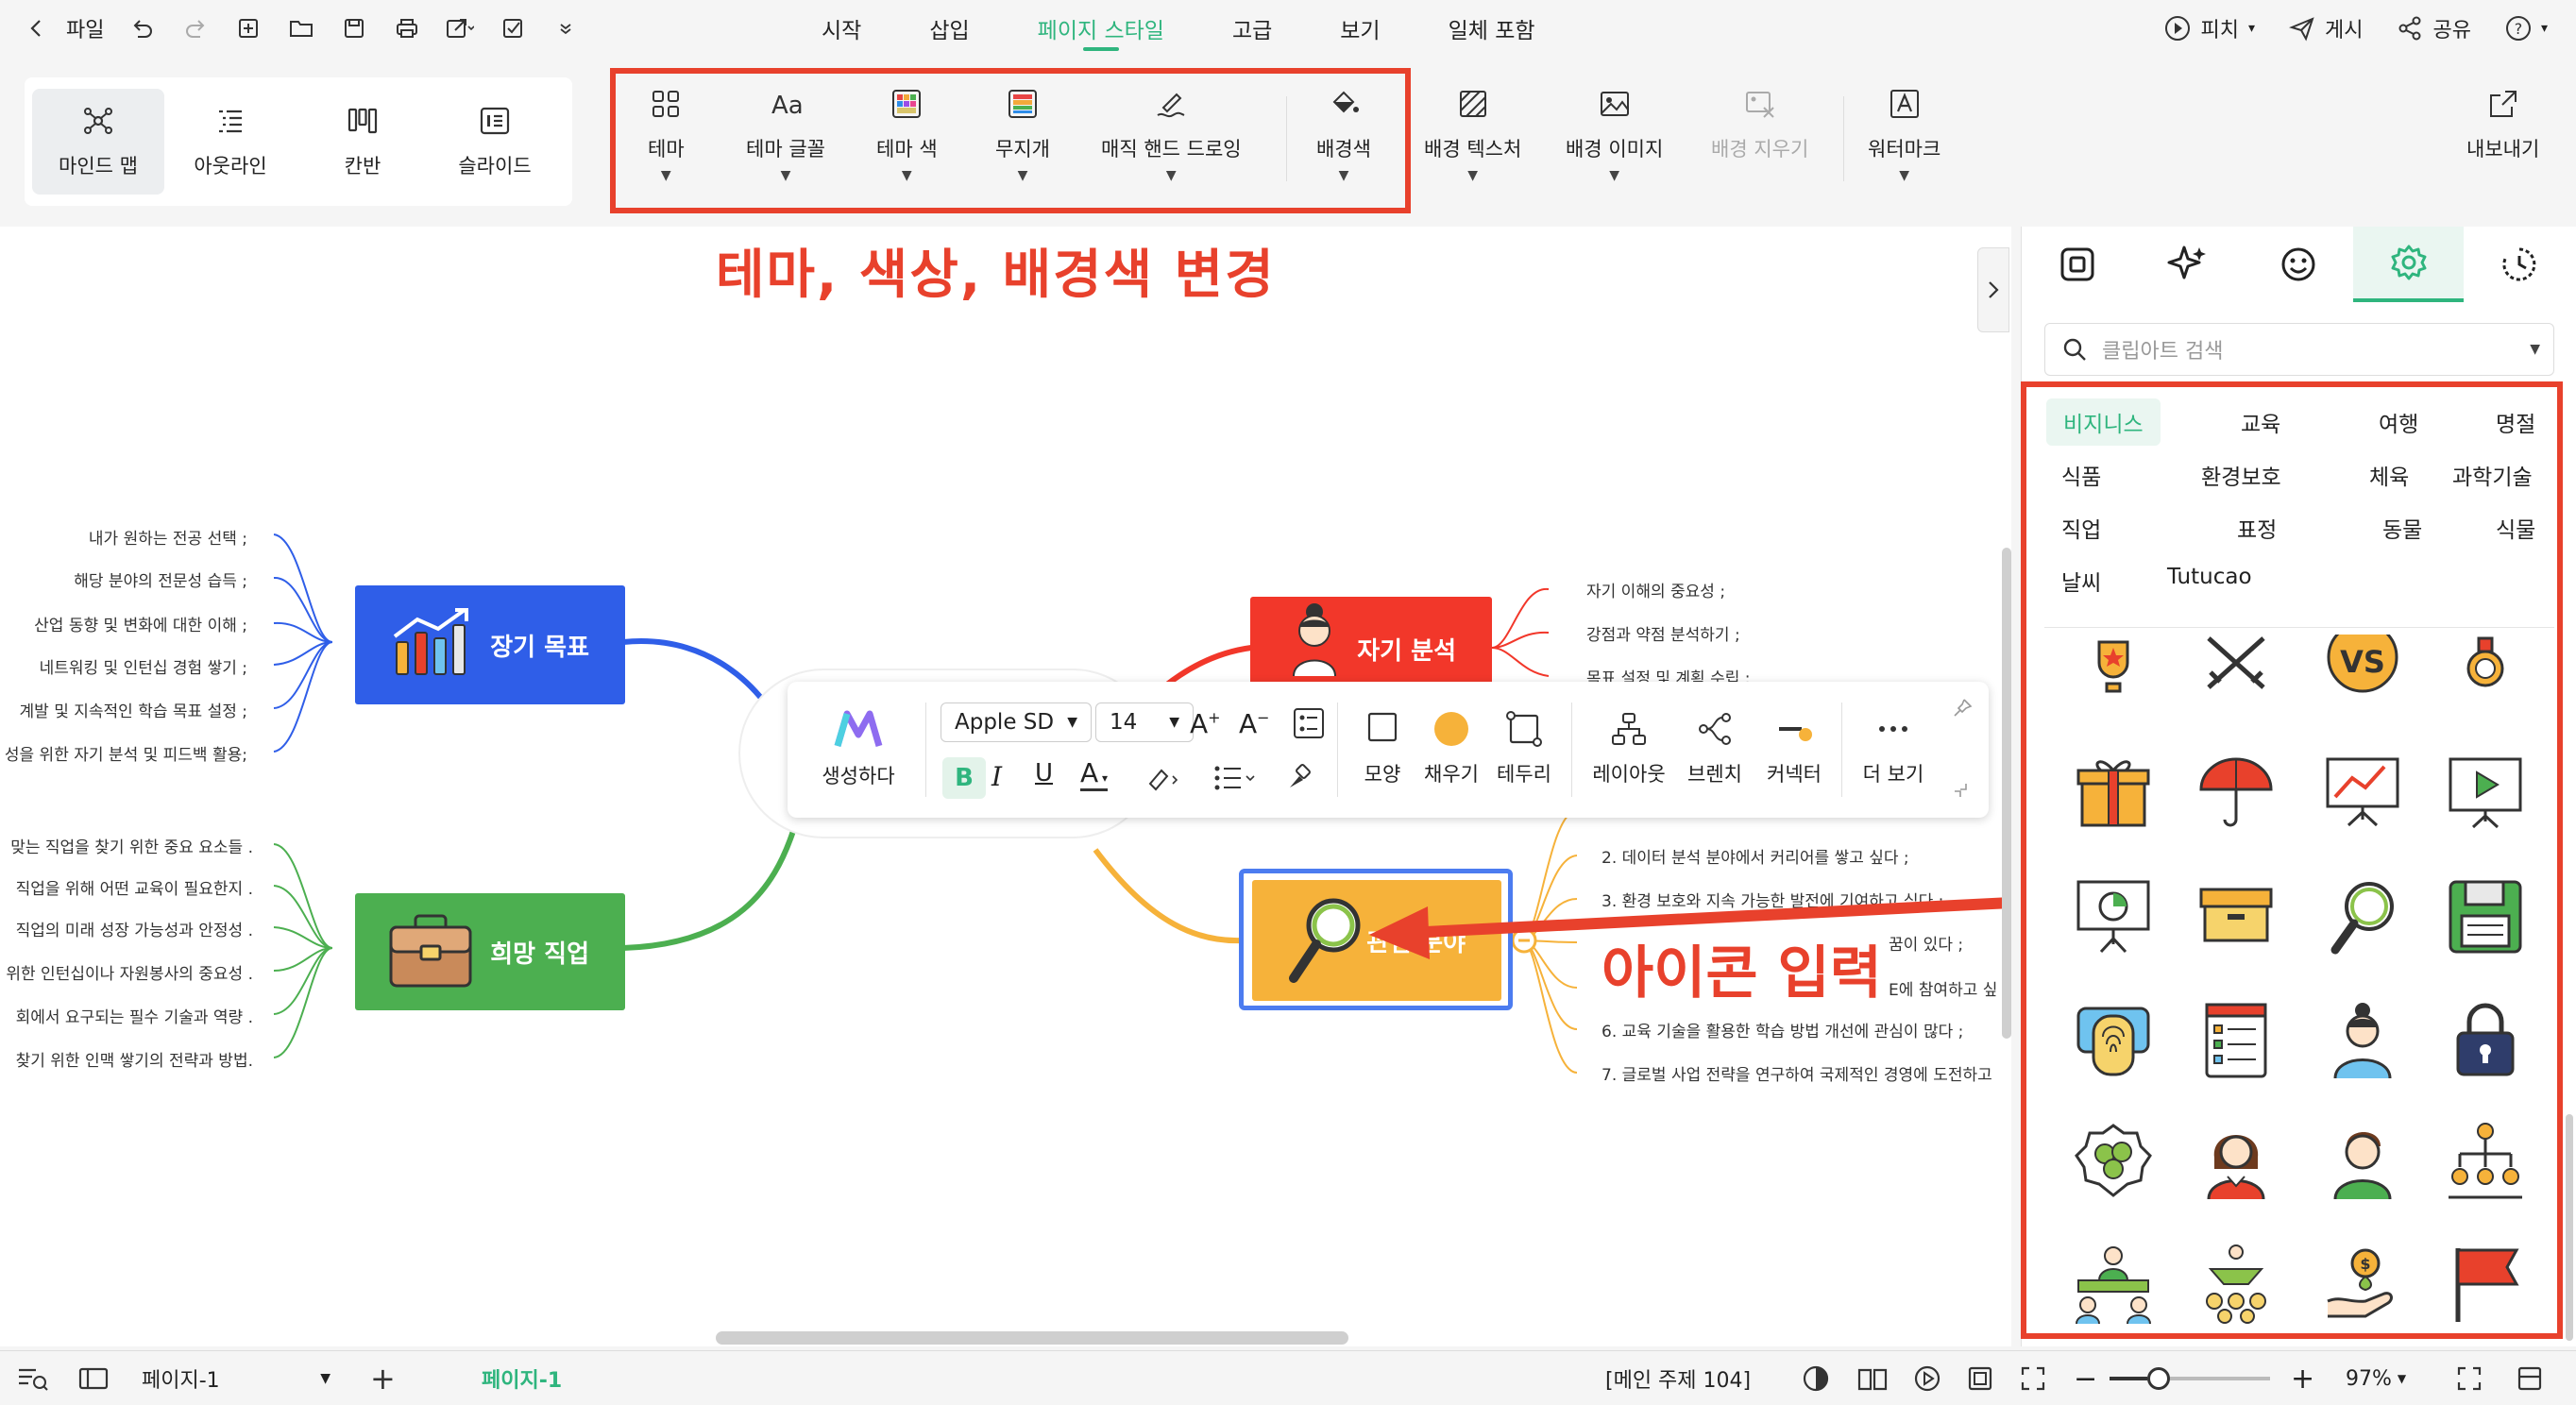 This screenshot has height=1405, width=2576. Describe the element at coordinates (1472, 139) in the screenshot. I see `background-texture-button: 배경 텍스처 ▼` at that location.